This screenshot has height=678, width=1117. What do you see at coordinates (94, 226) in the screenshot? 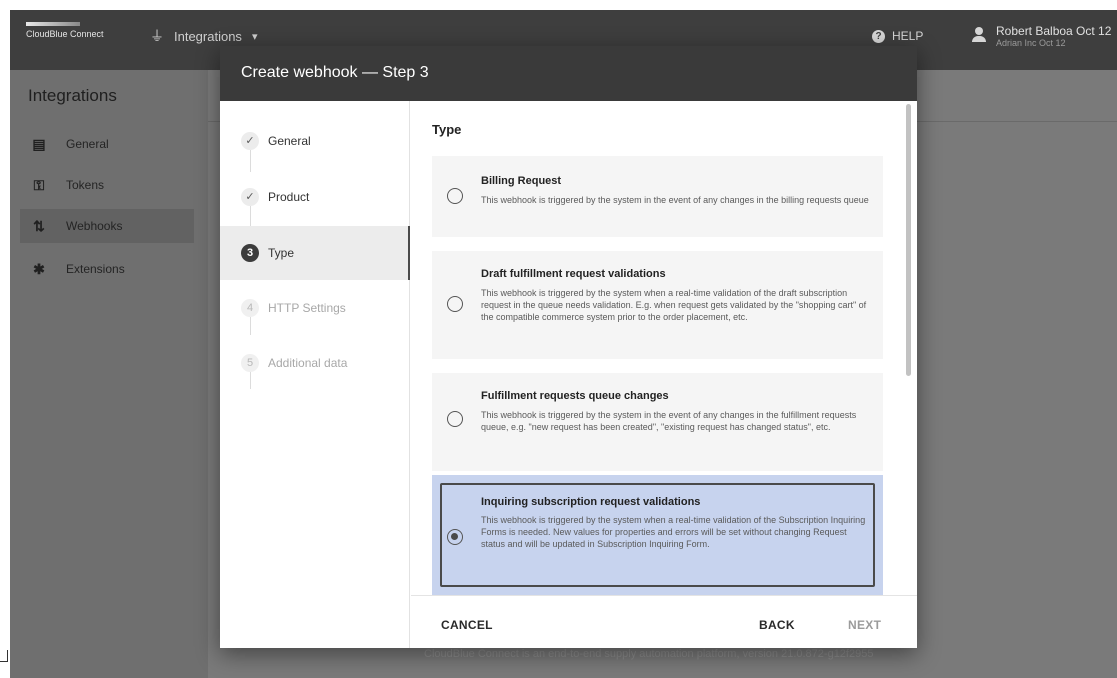
I see `sidebar-item-label: Webhooks` at bounding box center [94, 226].